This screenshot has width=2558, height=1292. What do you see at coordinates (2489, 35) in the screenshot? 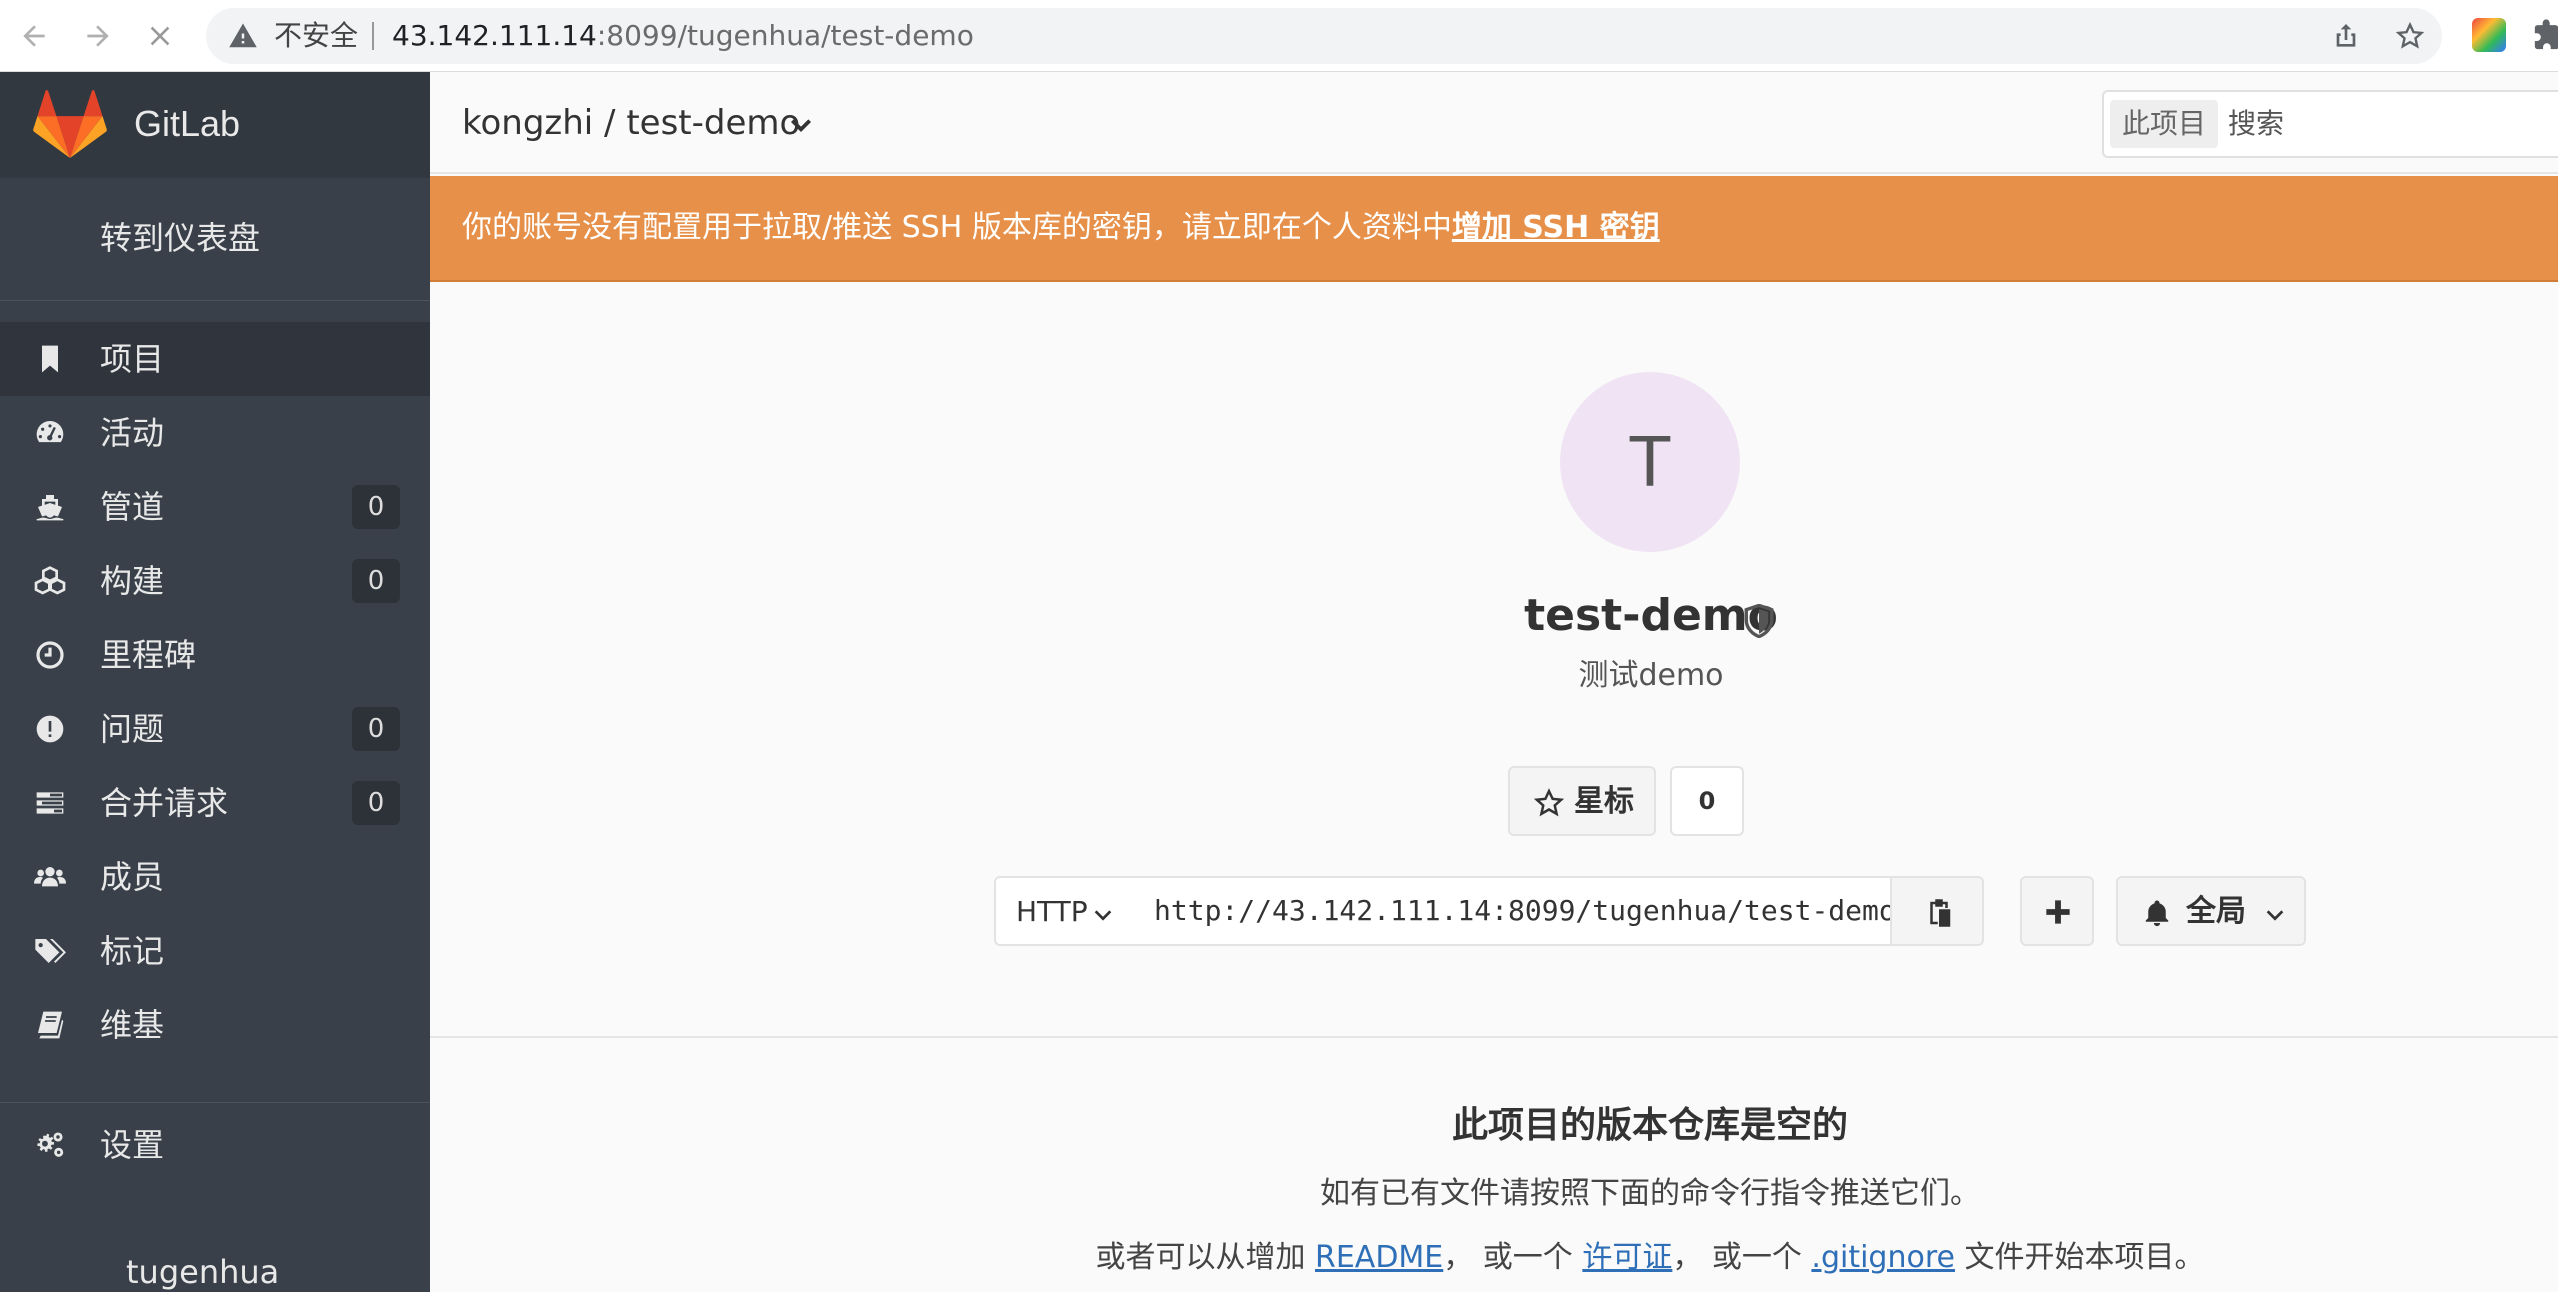
I see `extension-icon` at bounding box center [2489, 35].